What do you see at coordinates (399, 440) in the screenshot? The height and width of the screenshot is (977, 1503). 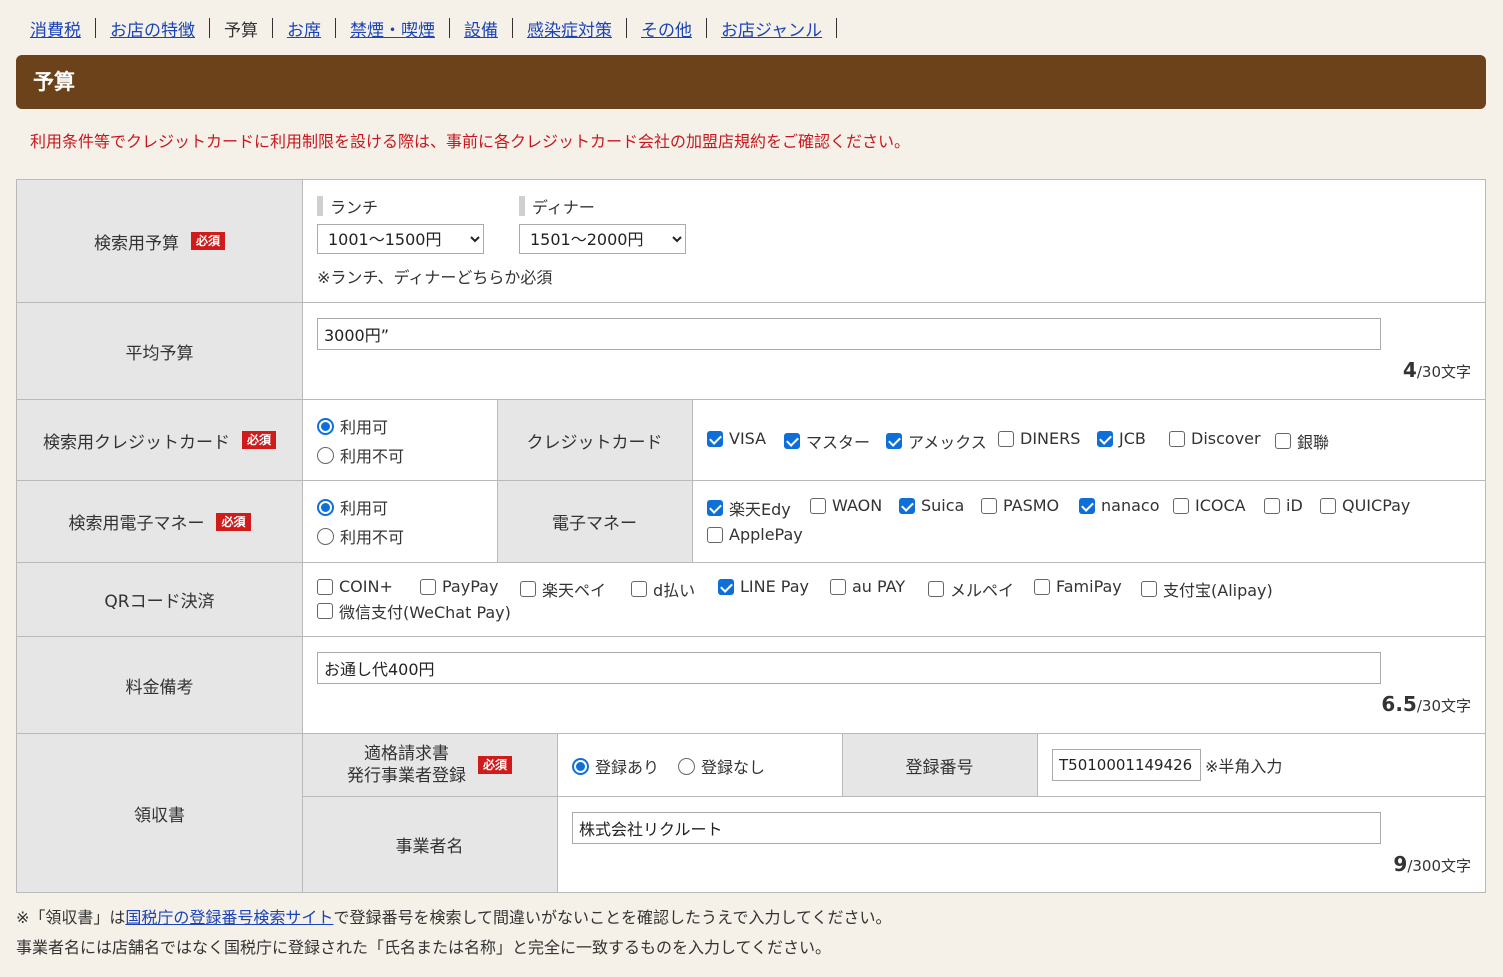 I see `credit-radio-cell: 利用可 利用不可` at bounding box center [399, 440].